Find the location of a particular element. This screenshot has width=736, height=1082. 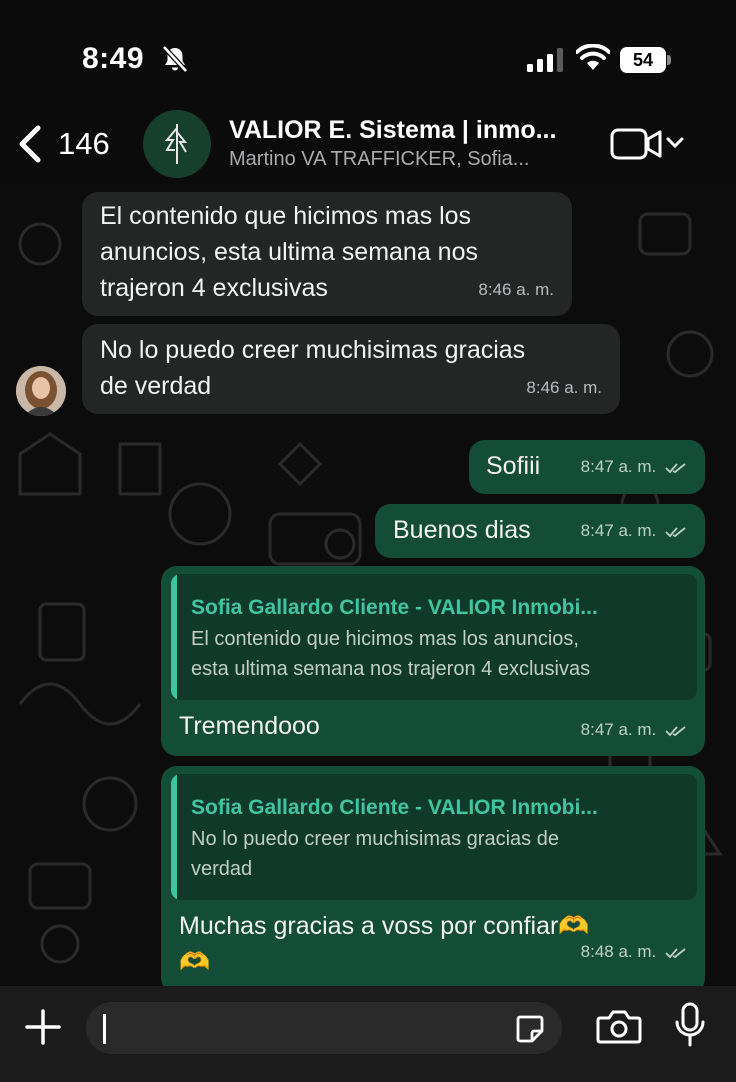

status-time: 8:49 is located at coordinates (113, 58).